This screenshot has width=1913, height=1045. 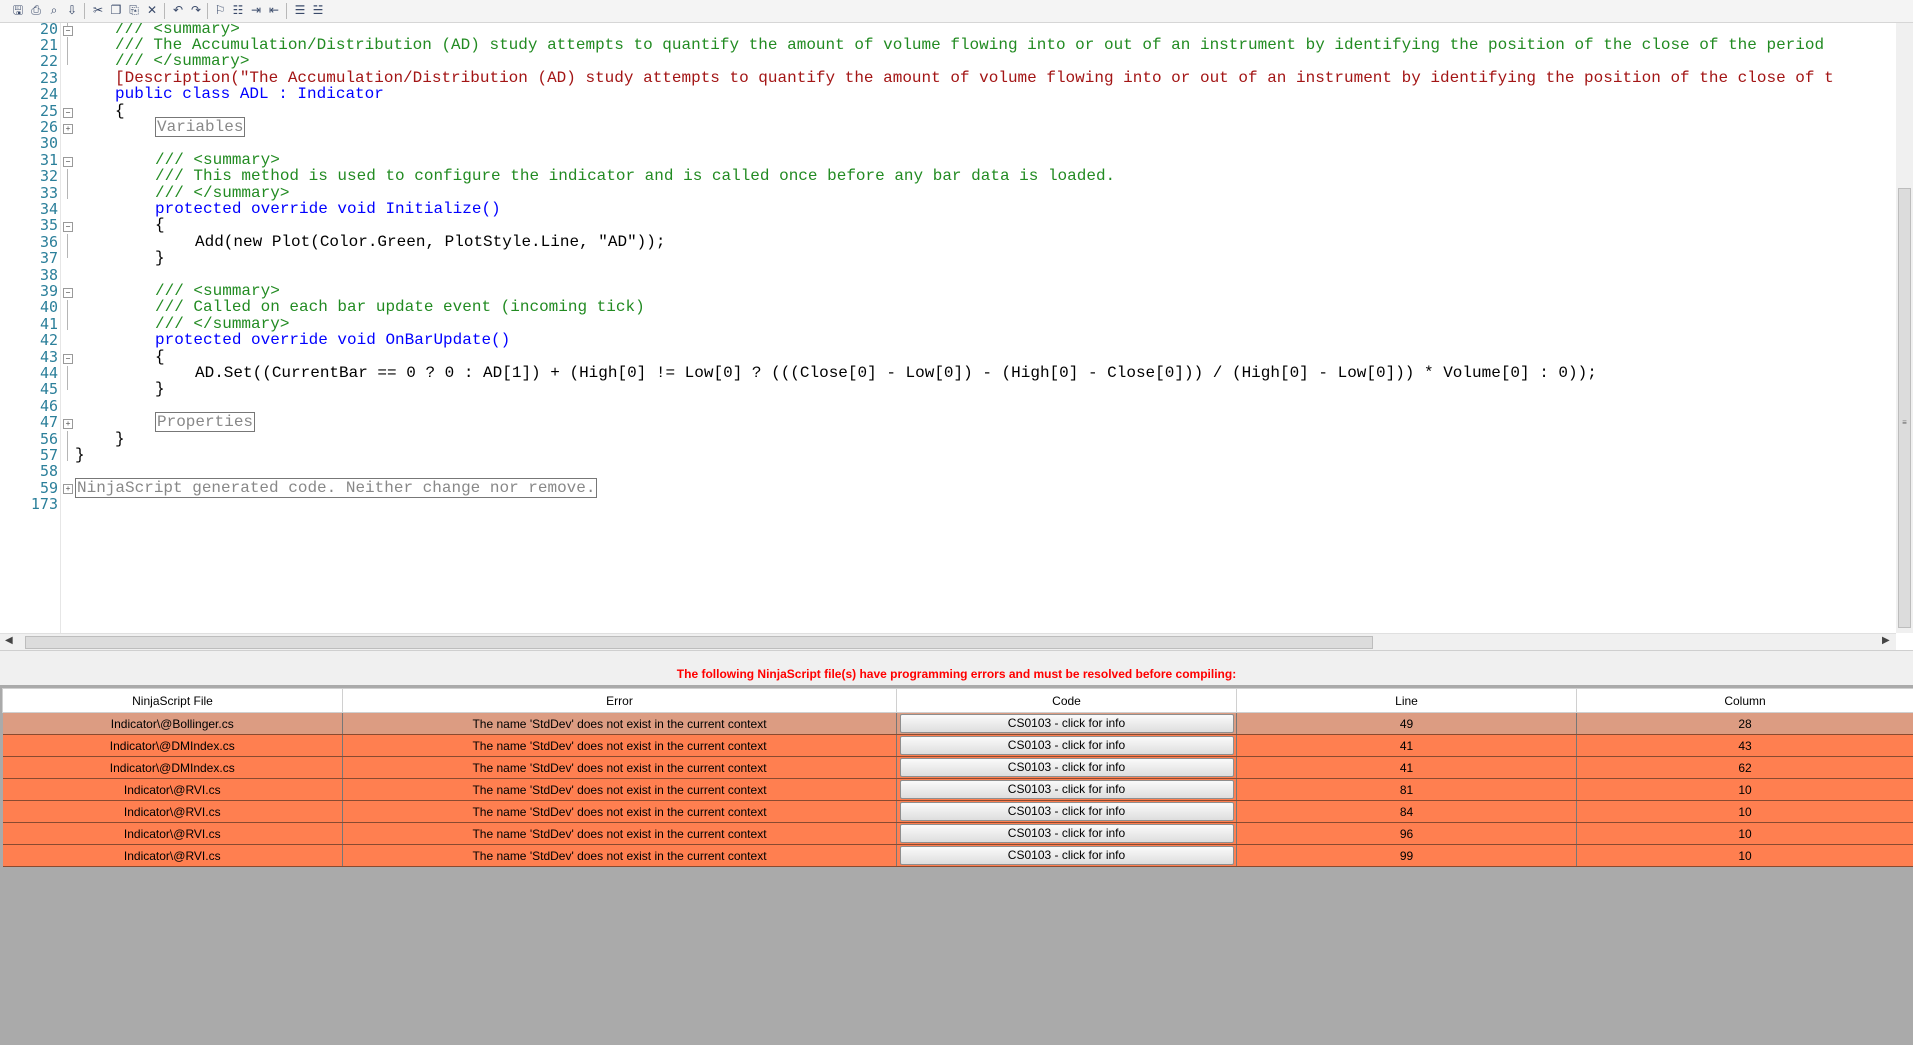 What do you see at coordinates (249, 94) in the screenshot?
I see `code-line: public class ADL : Indicator` at bounding box center [249, 94].